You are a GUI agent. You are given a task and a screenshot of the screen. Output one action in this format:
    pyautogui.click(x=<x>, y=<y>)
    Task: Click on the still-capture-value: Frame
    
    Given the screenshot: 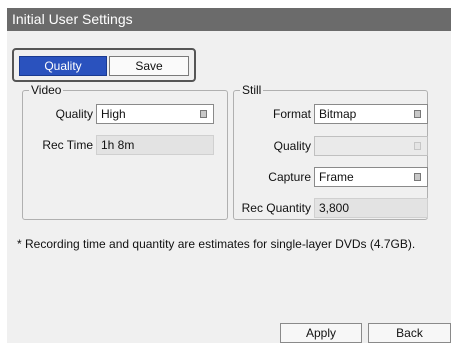 What is the action you would take?
    pyautogui.click(x=336, y=177)
    